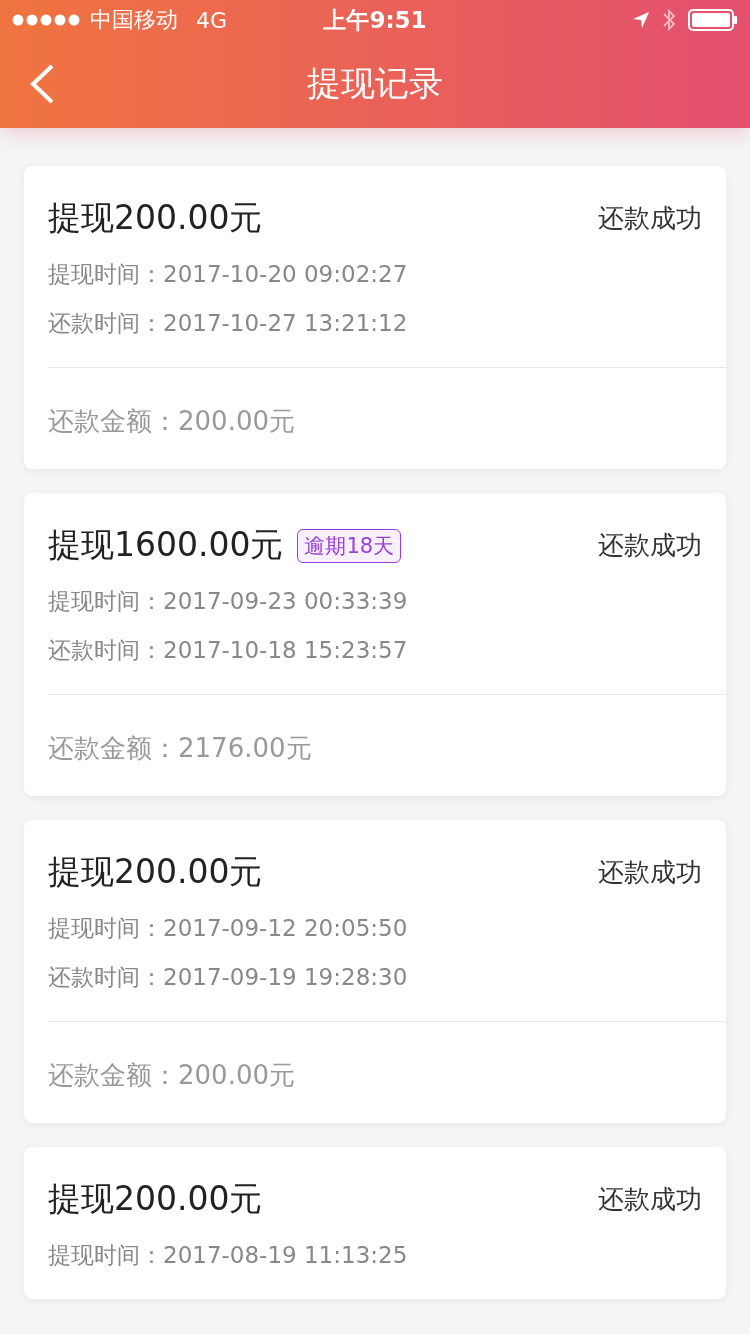 Image resolution: width=750 pixels, height=1334 pixels. Describe the element at coordinates (375, 83) in the screenshot. I see `page-title: 提现记录` at that location.